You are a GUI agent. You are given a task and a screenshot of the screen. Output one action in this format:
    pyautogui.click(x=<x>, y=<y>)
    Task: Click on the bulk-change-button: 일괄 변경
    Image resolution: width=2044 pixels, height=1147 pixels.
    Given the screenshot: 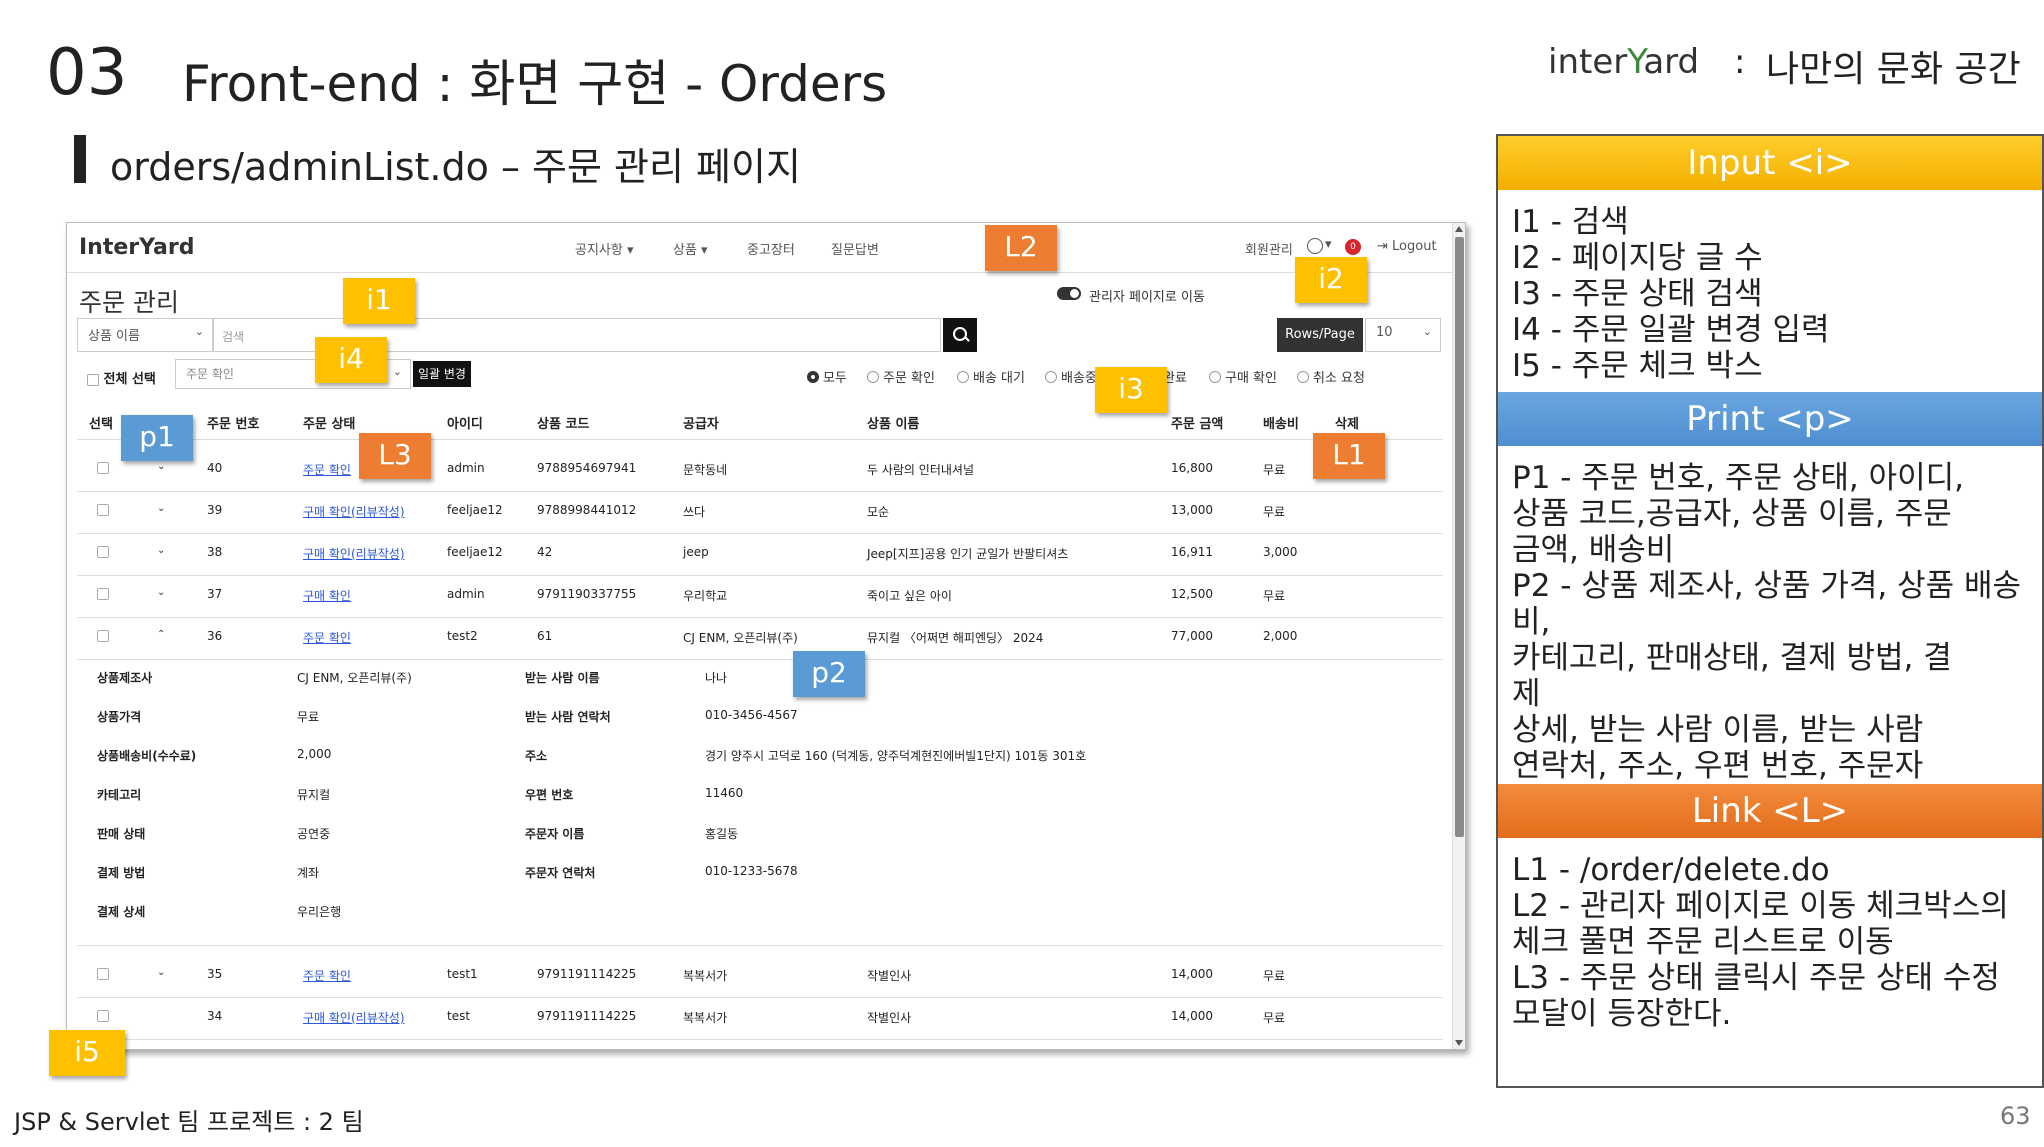 What is the action you would take?
    pyautogui.click(x=442, y=374)
    